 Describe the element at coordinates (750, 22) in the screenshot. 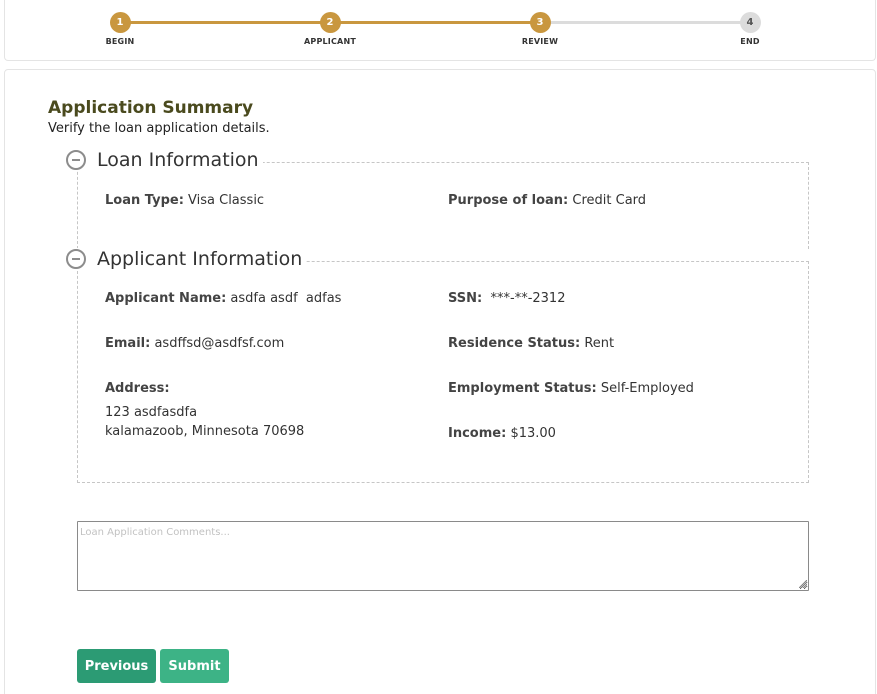

I see `step-number: 4` at that location.